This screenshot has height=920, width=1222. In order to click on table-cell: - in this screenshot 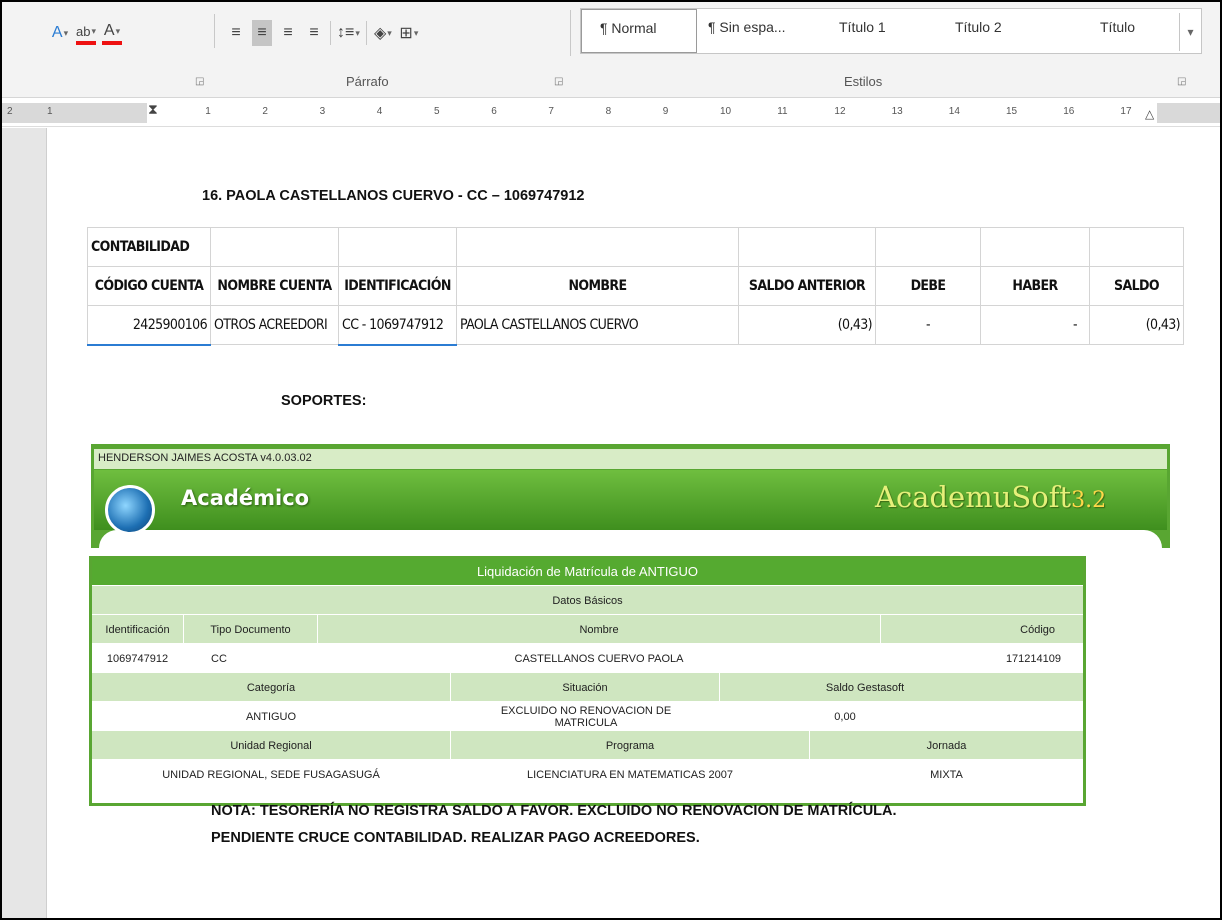, I will do `click(1035, 325)`.